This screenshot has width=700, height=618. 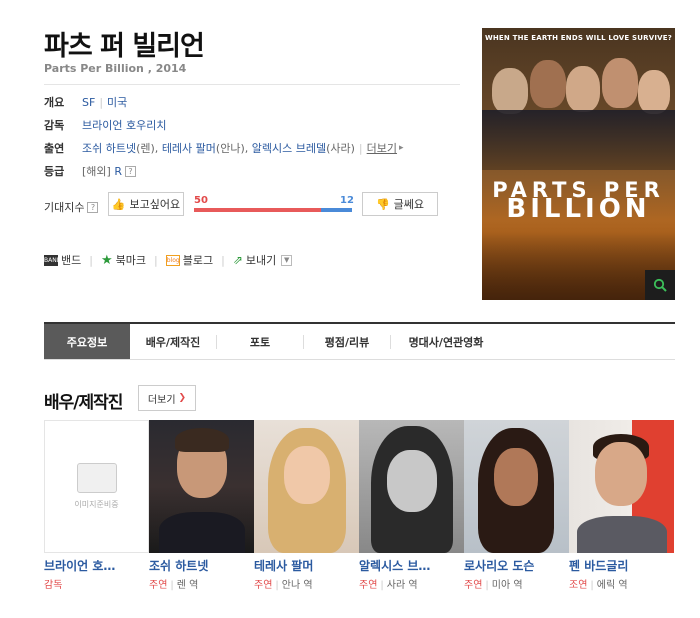 I want to click on send-label: 보내기, so click(x=261, y=260).